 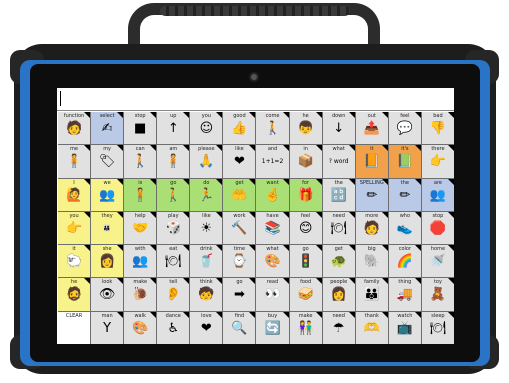 What do you see at coordinates (338, 294) in the screenshot?
I see `grid-cell: people 👩` at bounding box center [338, 294].